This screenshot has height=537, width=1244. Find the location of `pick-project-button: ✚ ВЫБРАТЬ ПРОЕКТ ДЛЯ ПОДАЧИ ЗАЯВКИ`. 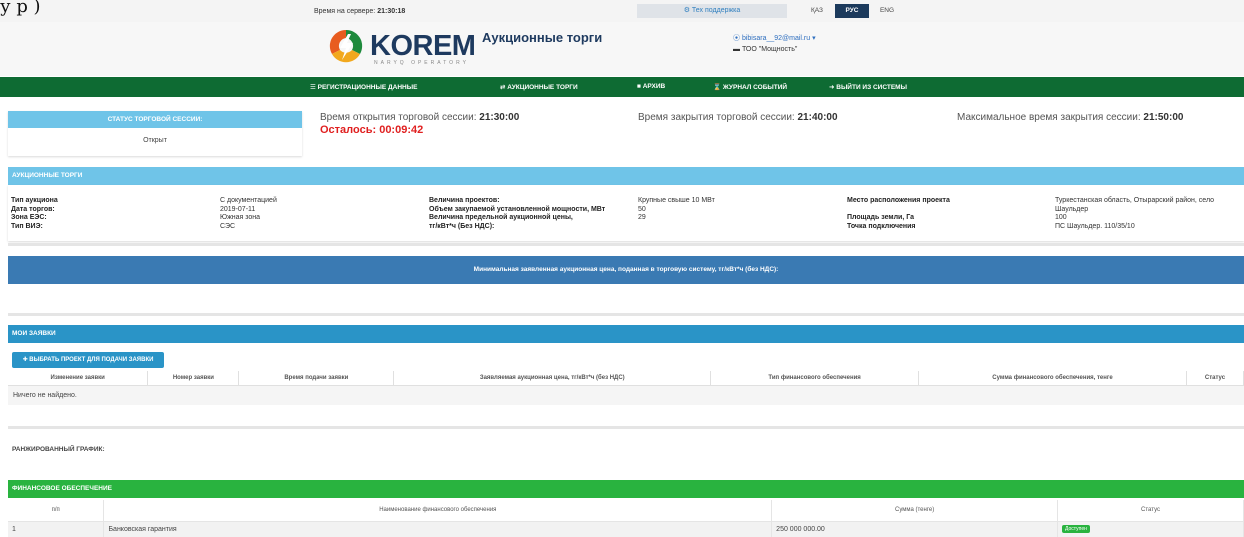

pick-project-button: ✚ ВЫБРАТЬ ПРОЕКТ ДЛЯ ПОДАЧИ ЗАЯВКИ is located at coordinates (88, 360).